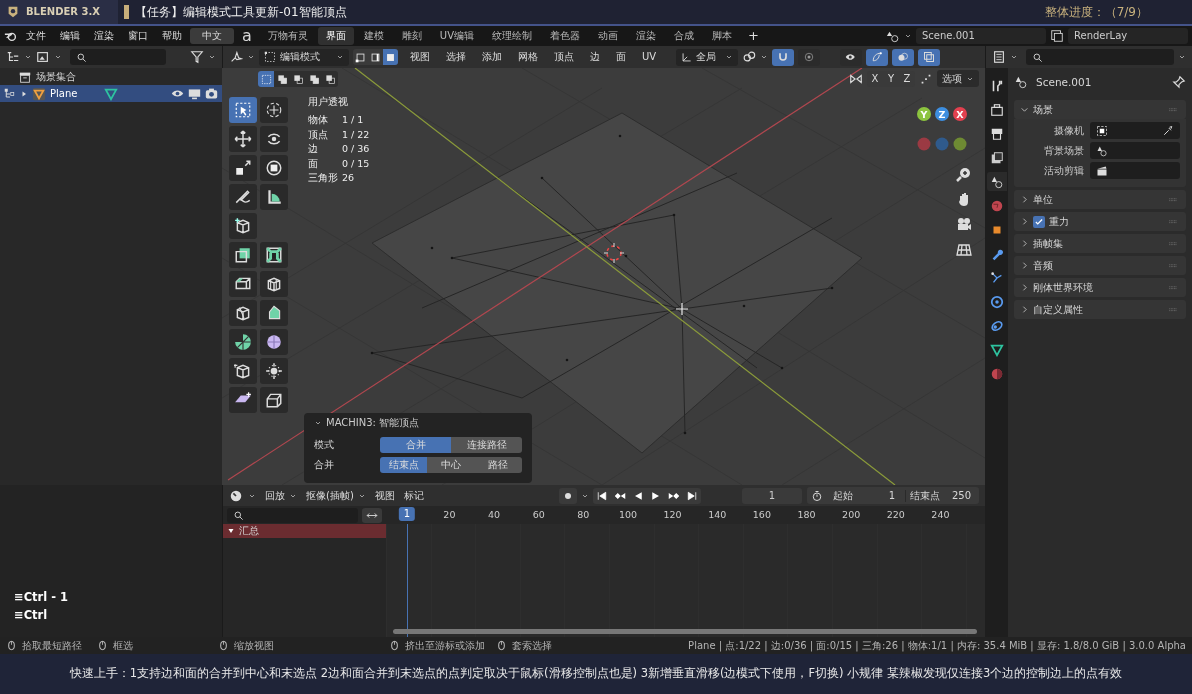 This screenshot has width=1192, height=694. I want to click on proportional-toggle, so click(809, 57).